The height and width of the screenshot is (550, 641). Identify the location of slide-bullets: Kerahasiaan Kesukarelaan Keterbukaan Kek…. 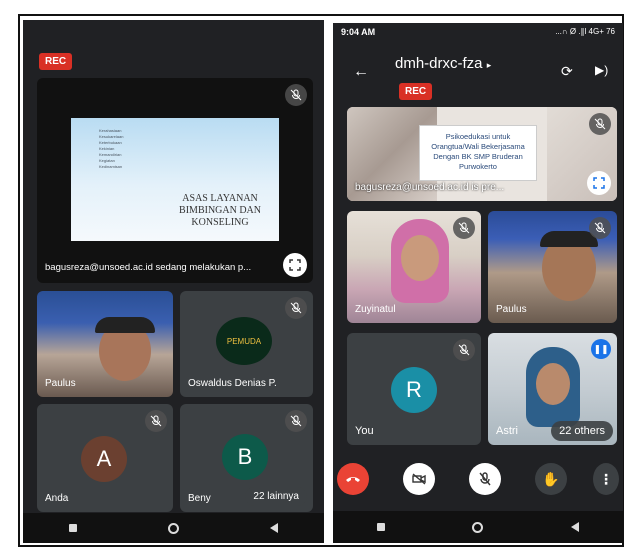
(111, 149).